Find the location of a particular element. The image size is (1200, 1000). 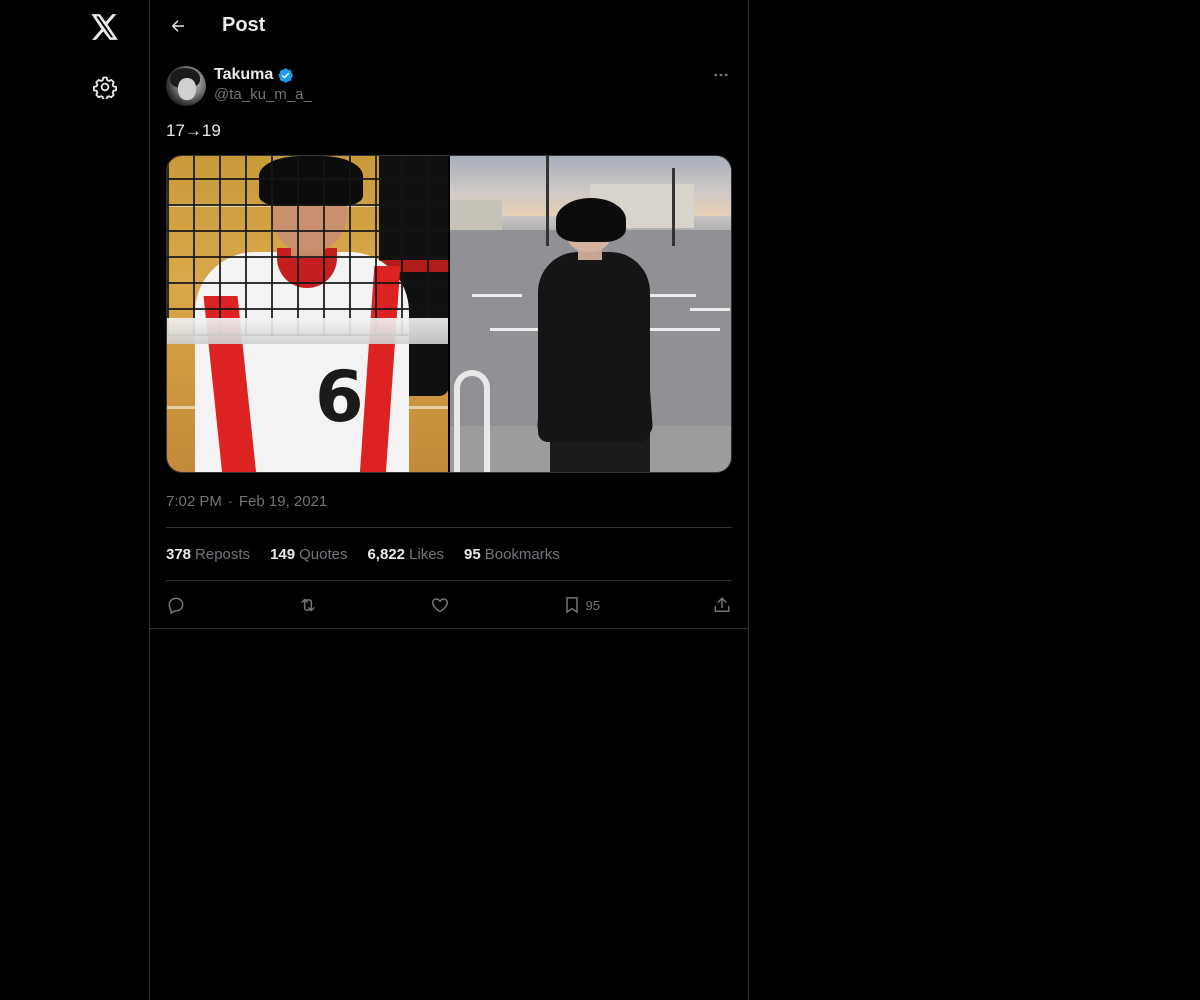

repost-icon is located at coordinates (308, 605).